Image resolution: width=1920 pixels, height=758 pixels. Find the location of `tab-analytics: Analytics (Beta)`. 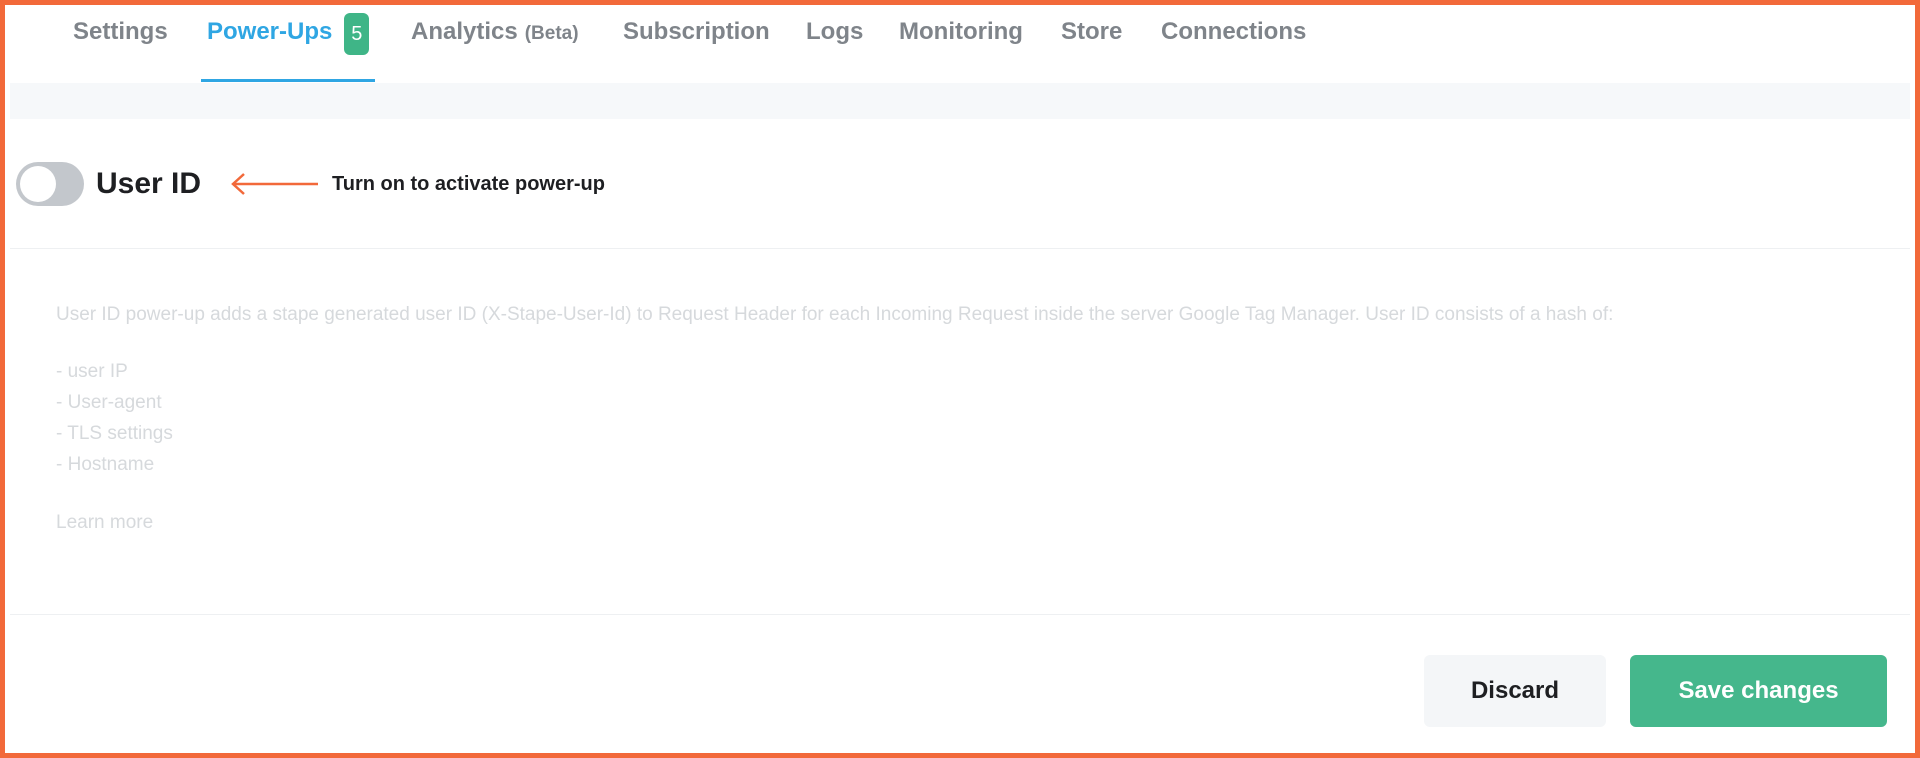

tab-analytics: Analytics (Beta) is located at coordinates (495, 43).